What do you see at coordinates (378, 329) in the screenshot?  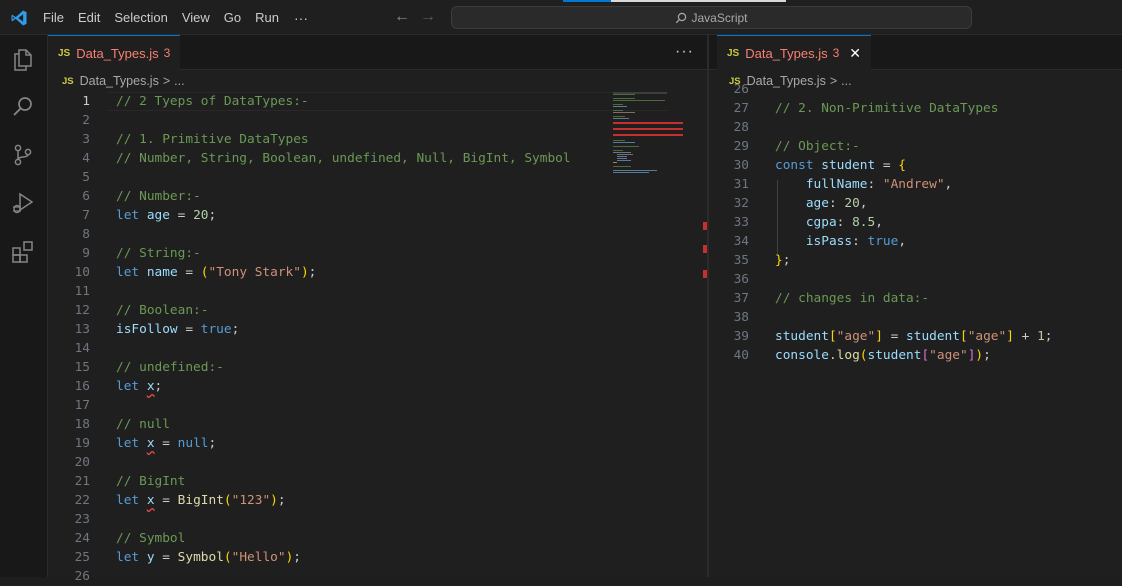 I see `code-line: 13 isFollow = true;` at bounding box center [378, 329].